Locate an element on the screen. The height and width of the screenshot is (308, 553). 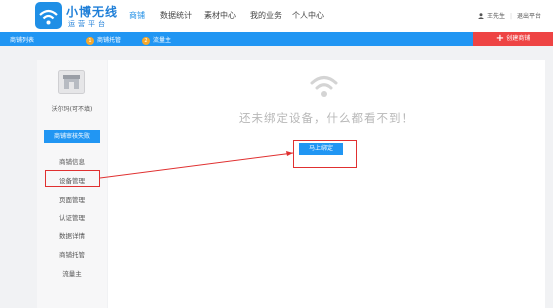
user-name: 王先生 is located at coordinates (496, 16).